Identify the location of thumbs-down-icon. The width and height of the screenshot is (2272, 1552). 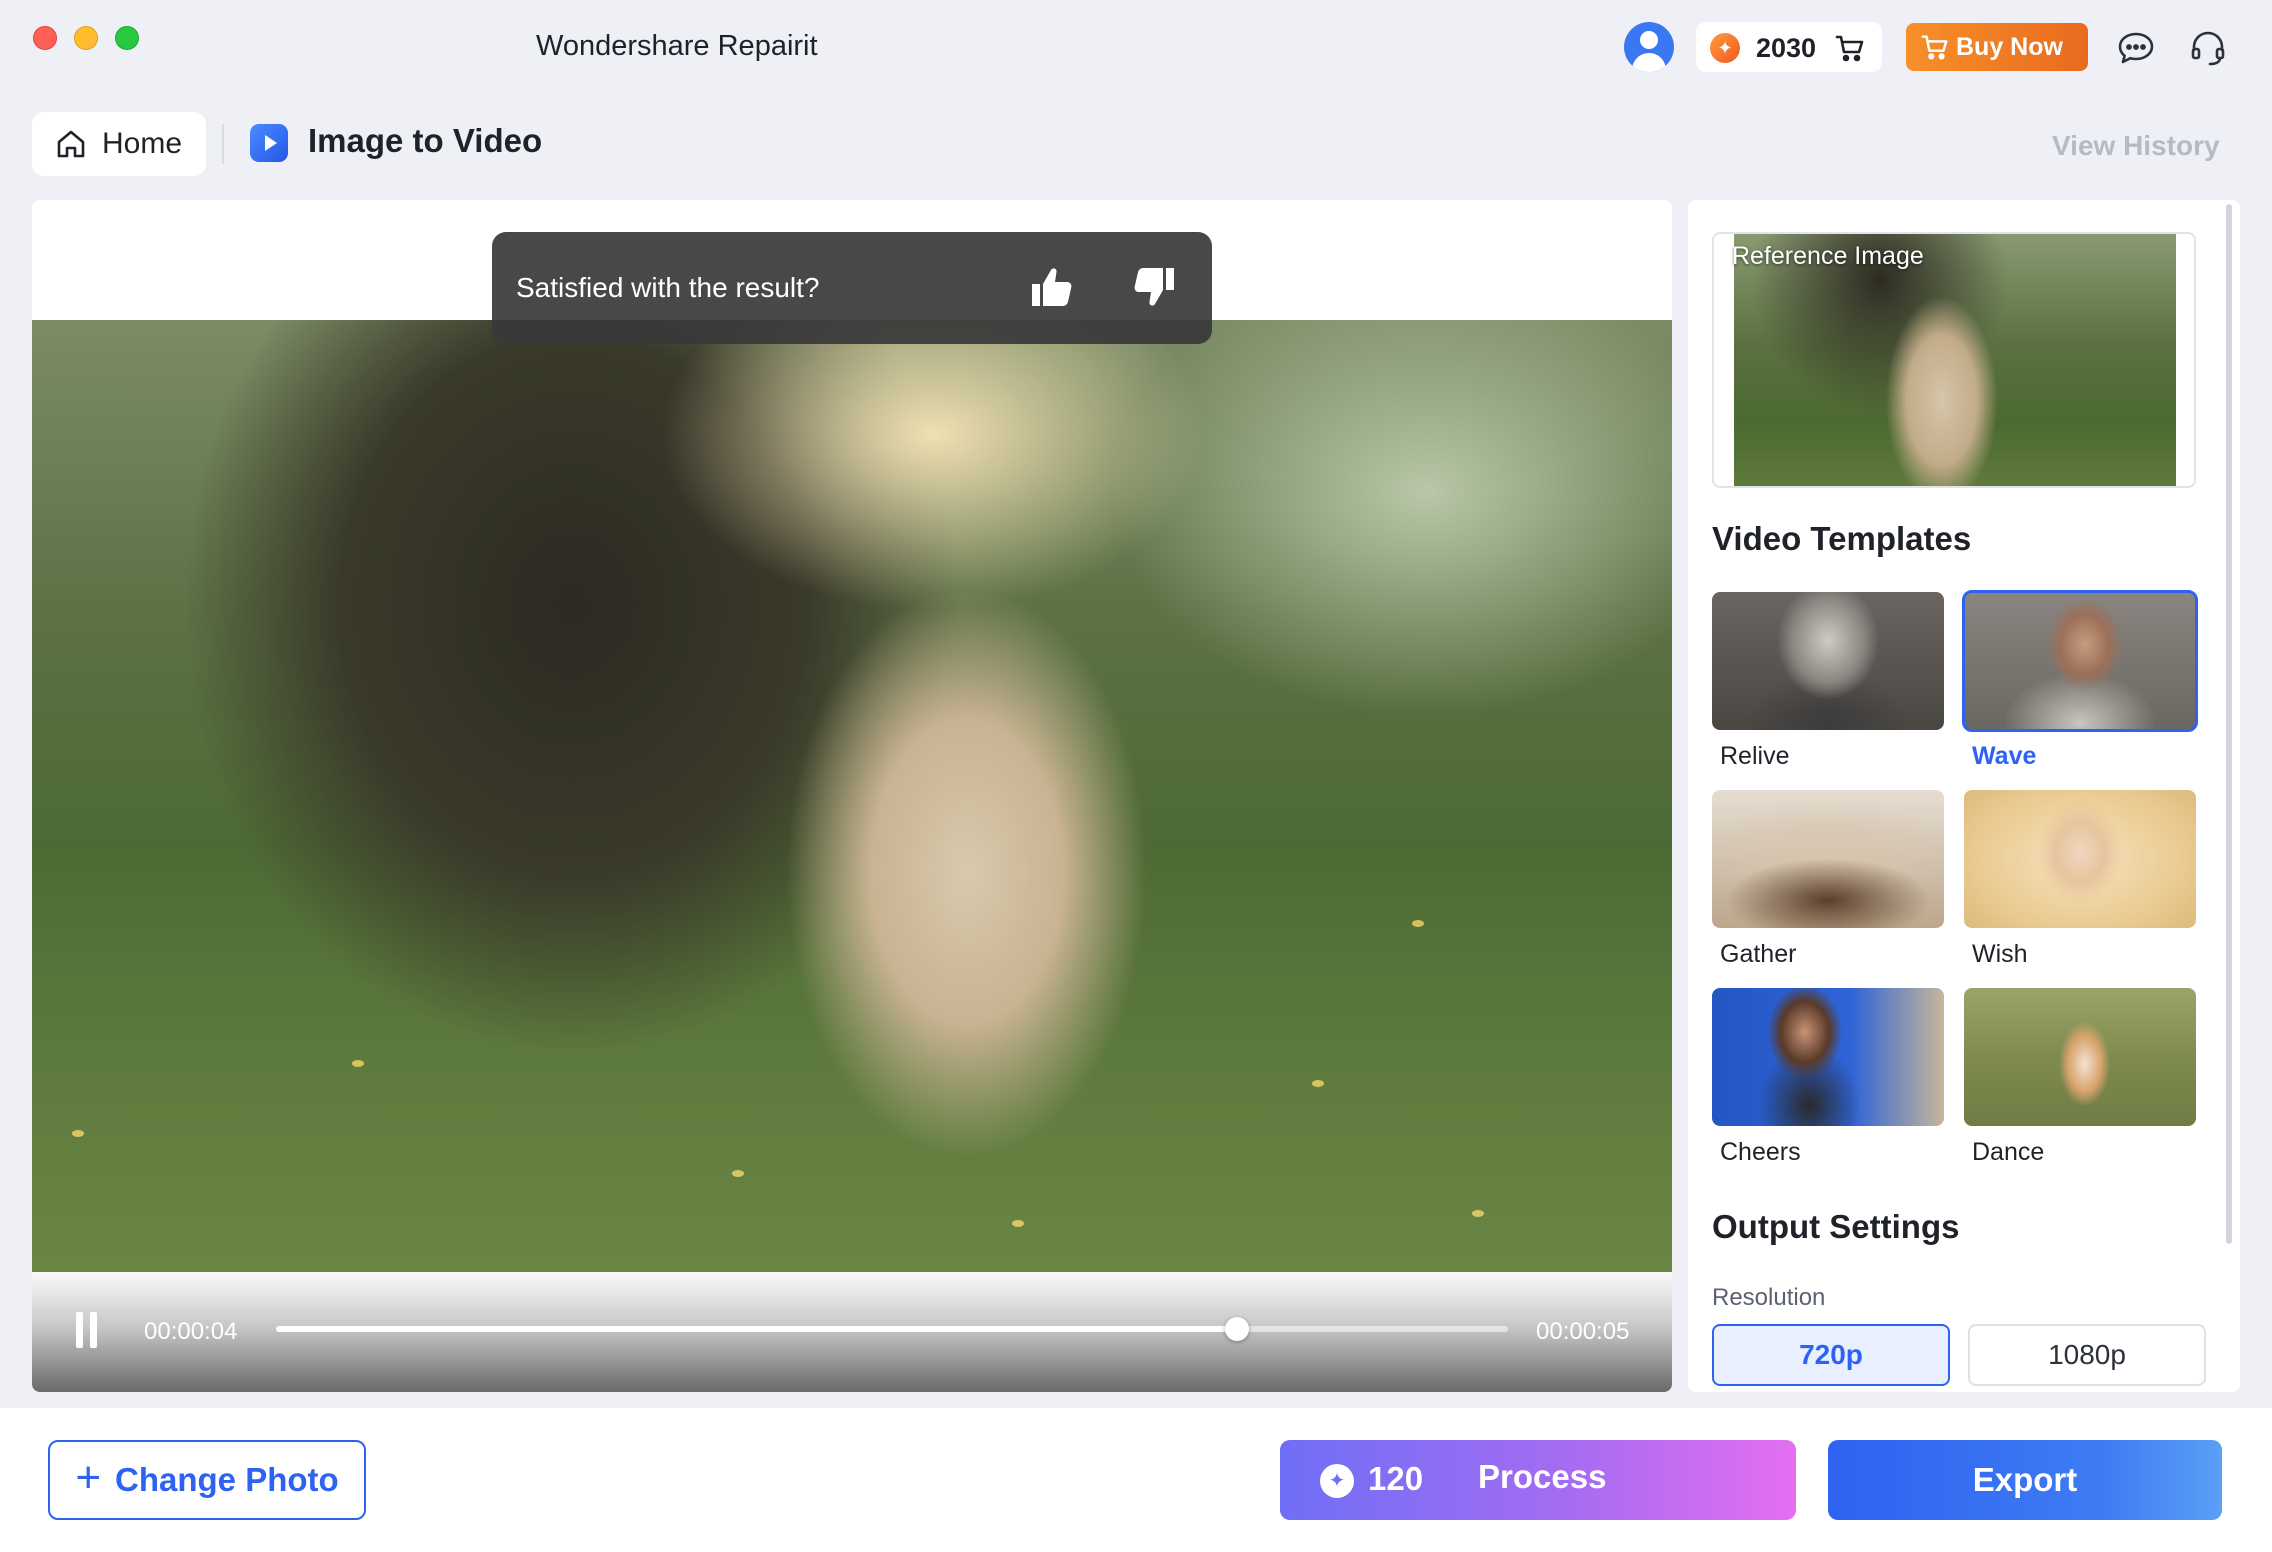
(1155, 287).